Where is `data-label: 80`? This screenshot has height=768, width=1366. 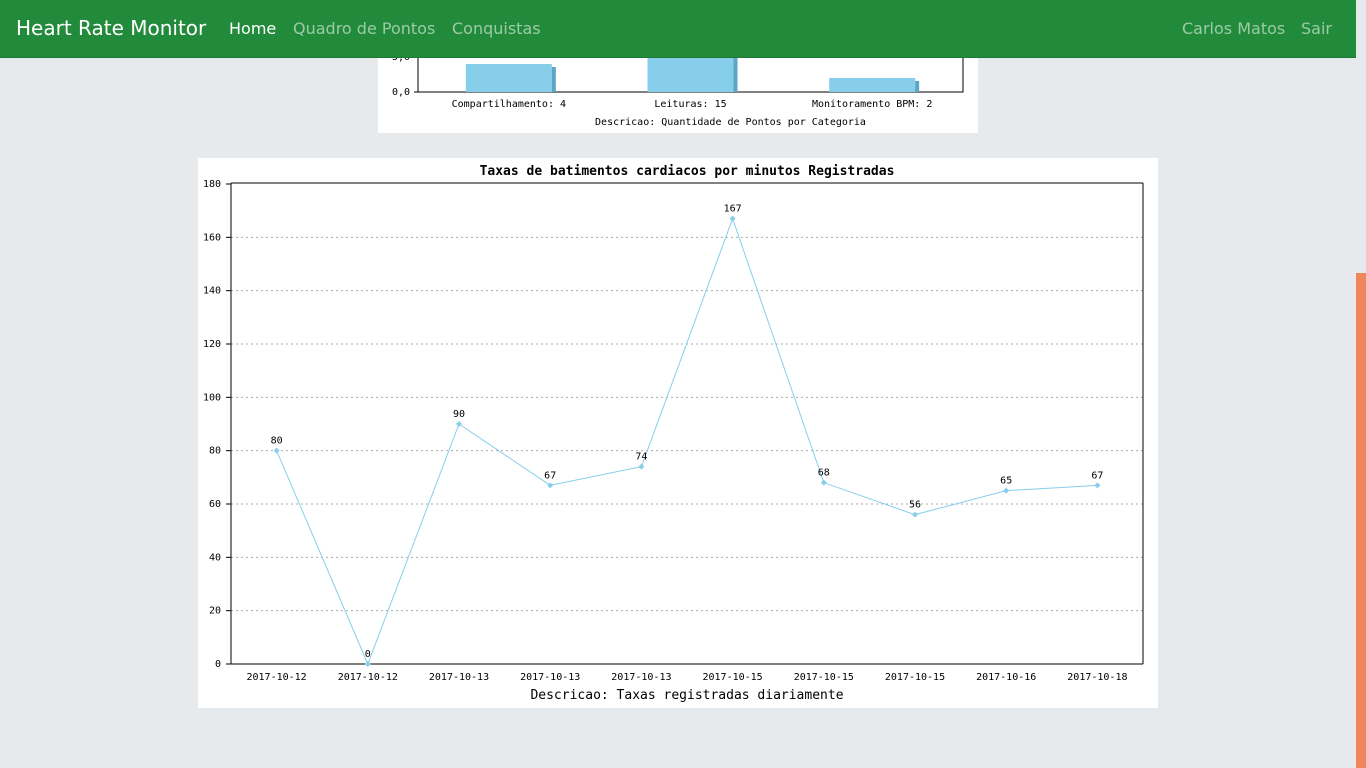 data-label: 80 is located at coordinates (277, 441).